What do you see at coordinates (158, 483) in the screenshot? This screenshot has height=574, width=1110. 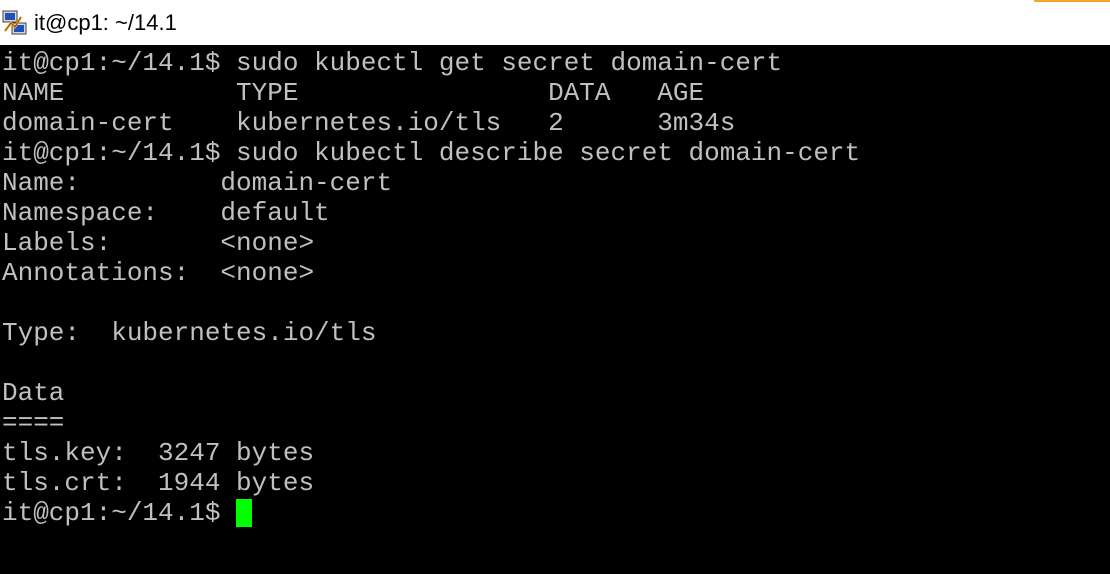 I see `terminal-line: tls.crt: 1944 bytes` at bounding box center [158, 483].